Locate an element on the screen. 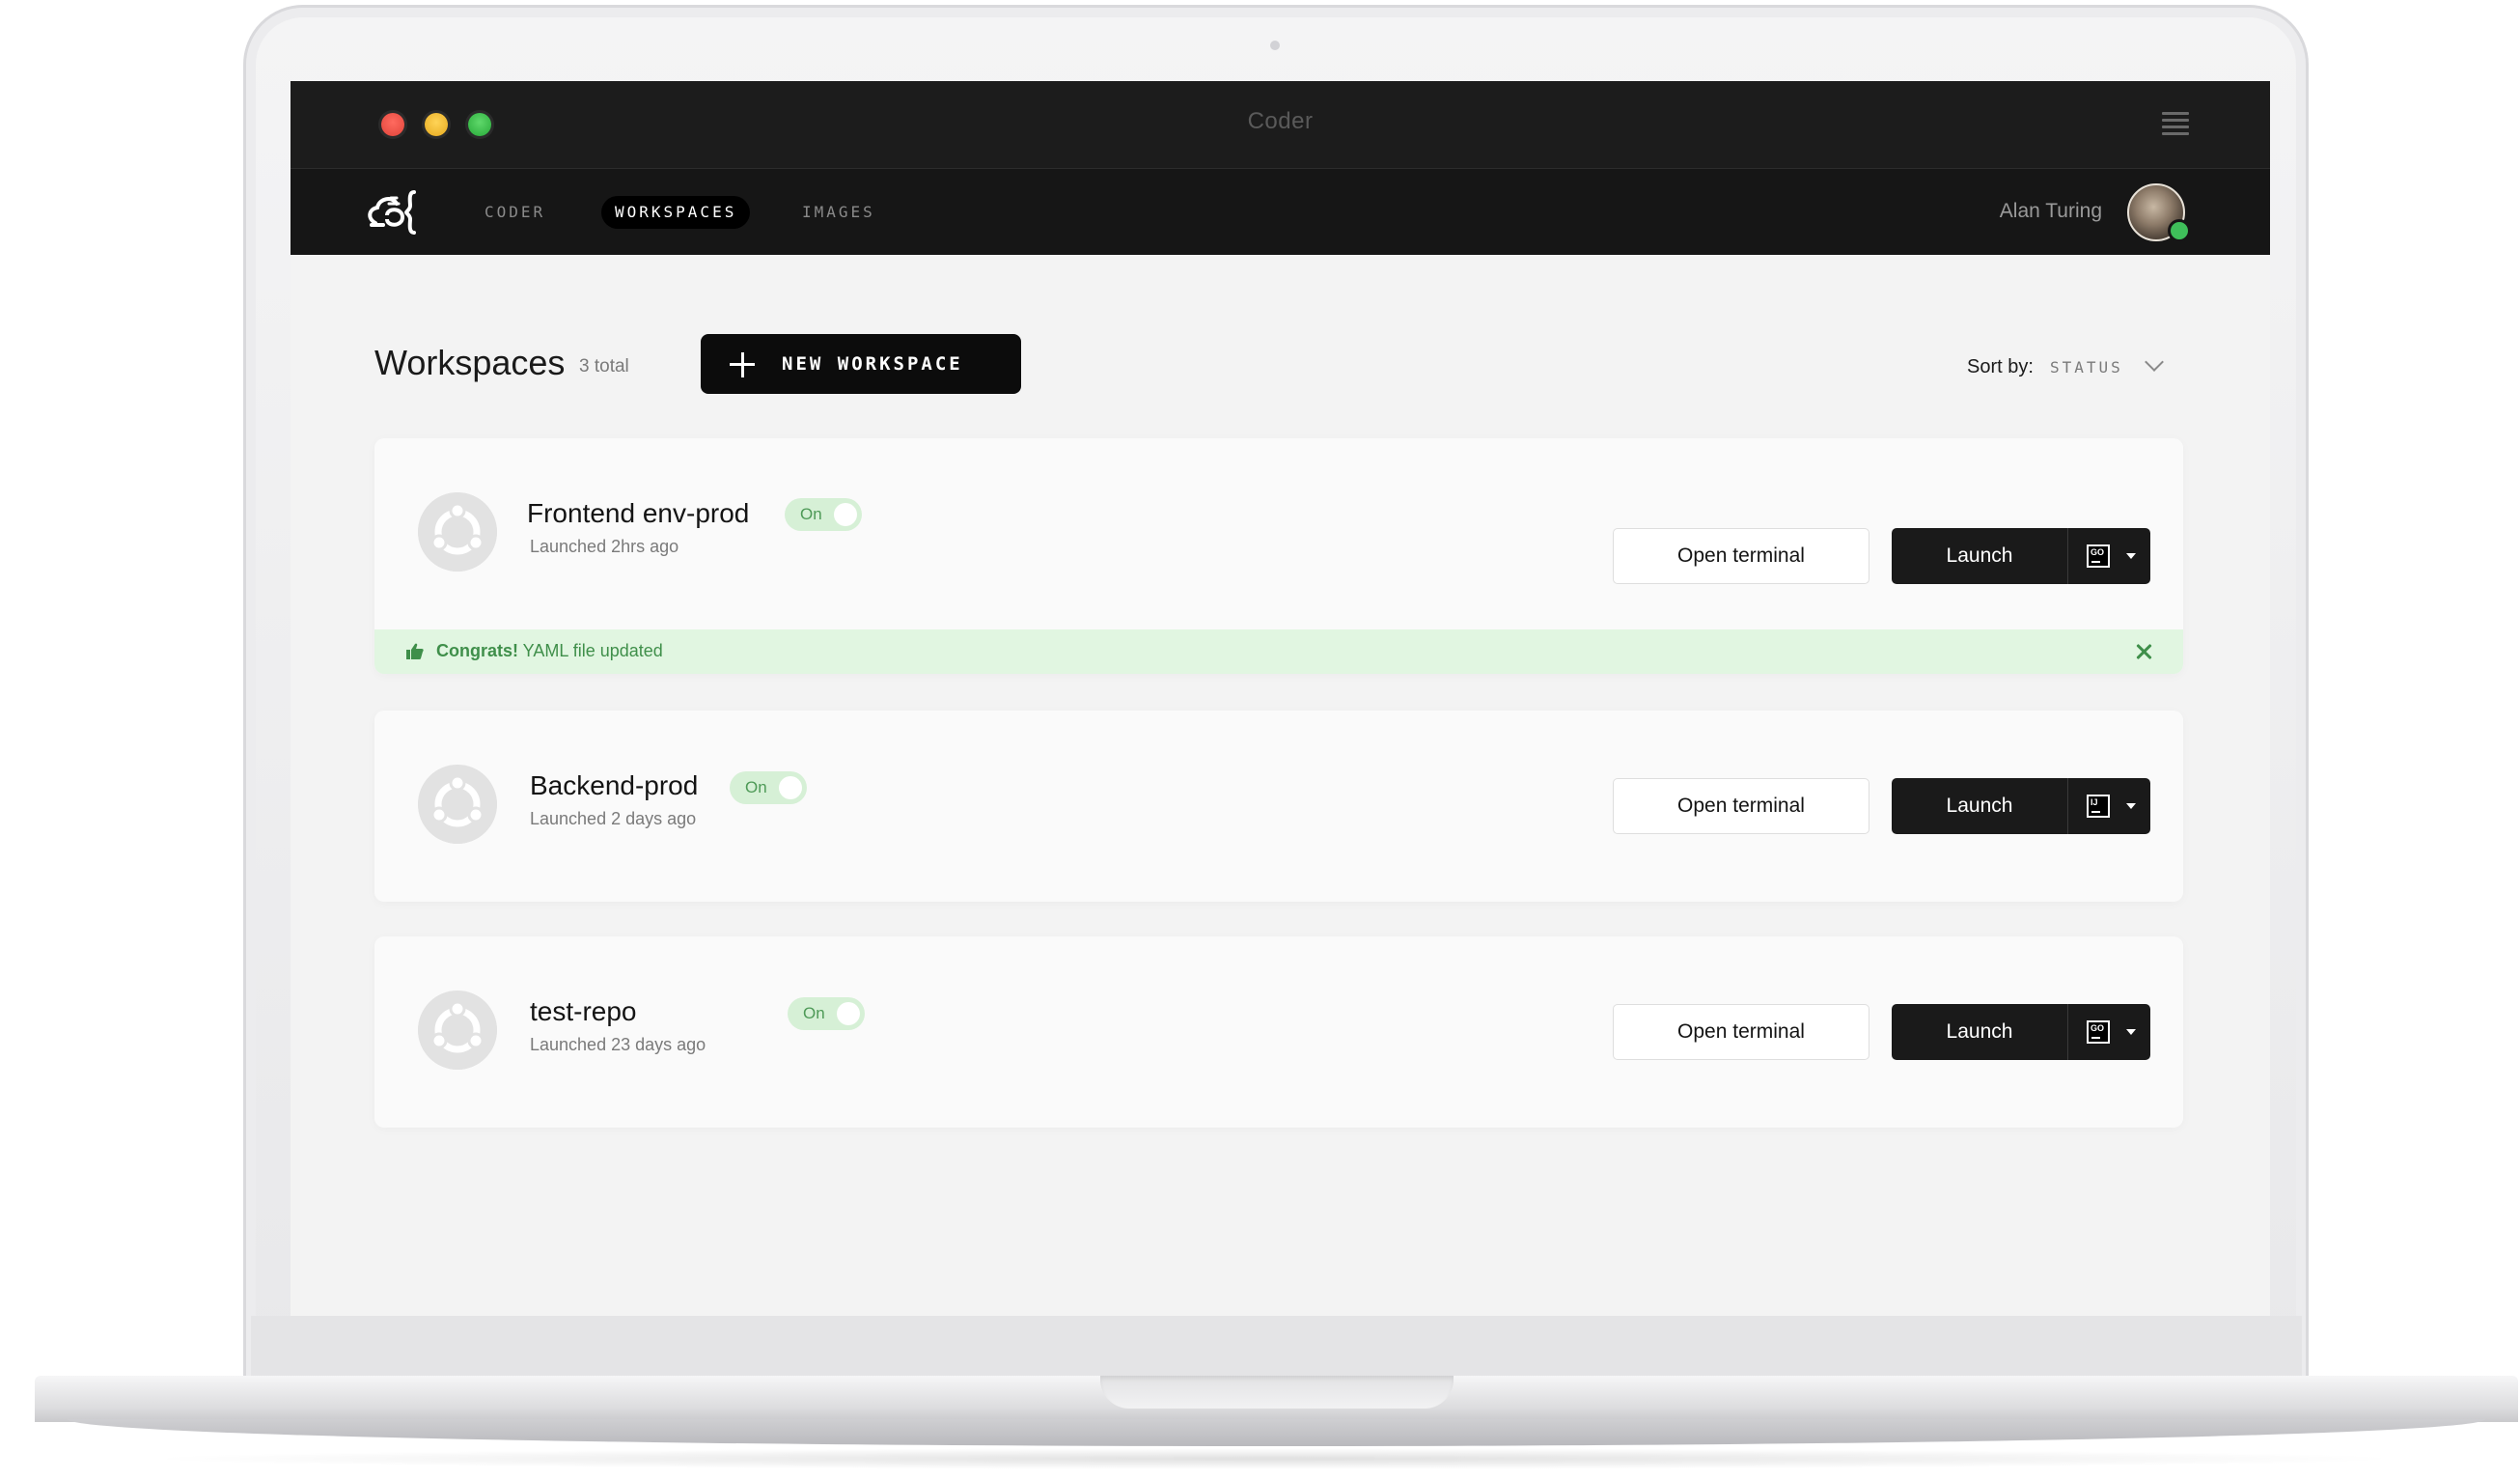 This screenshot has width=2520, height=1479. workspace-name: Frontend env-prod is located at coordinates (638, 513).